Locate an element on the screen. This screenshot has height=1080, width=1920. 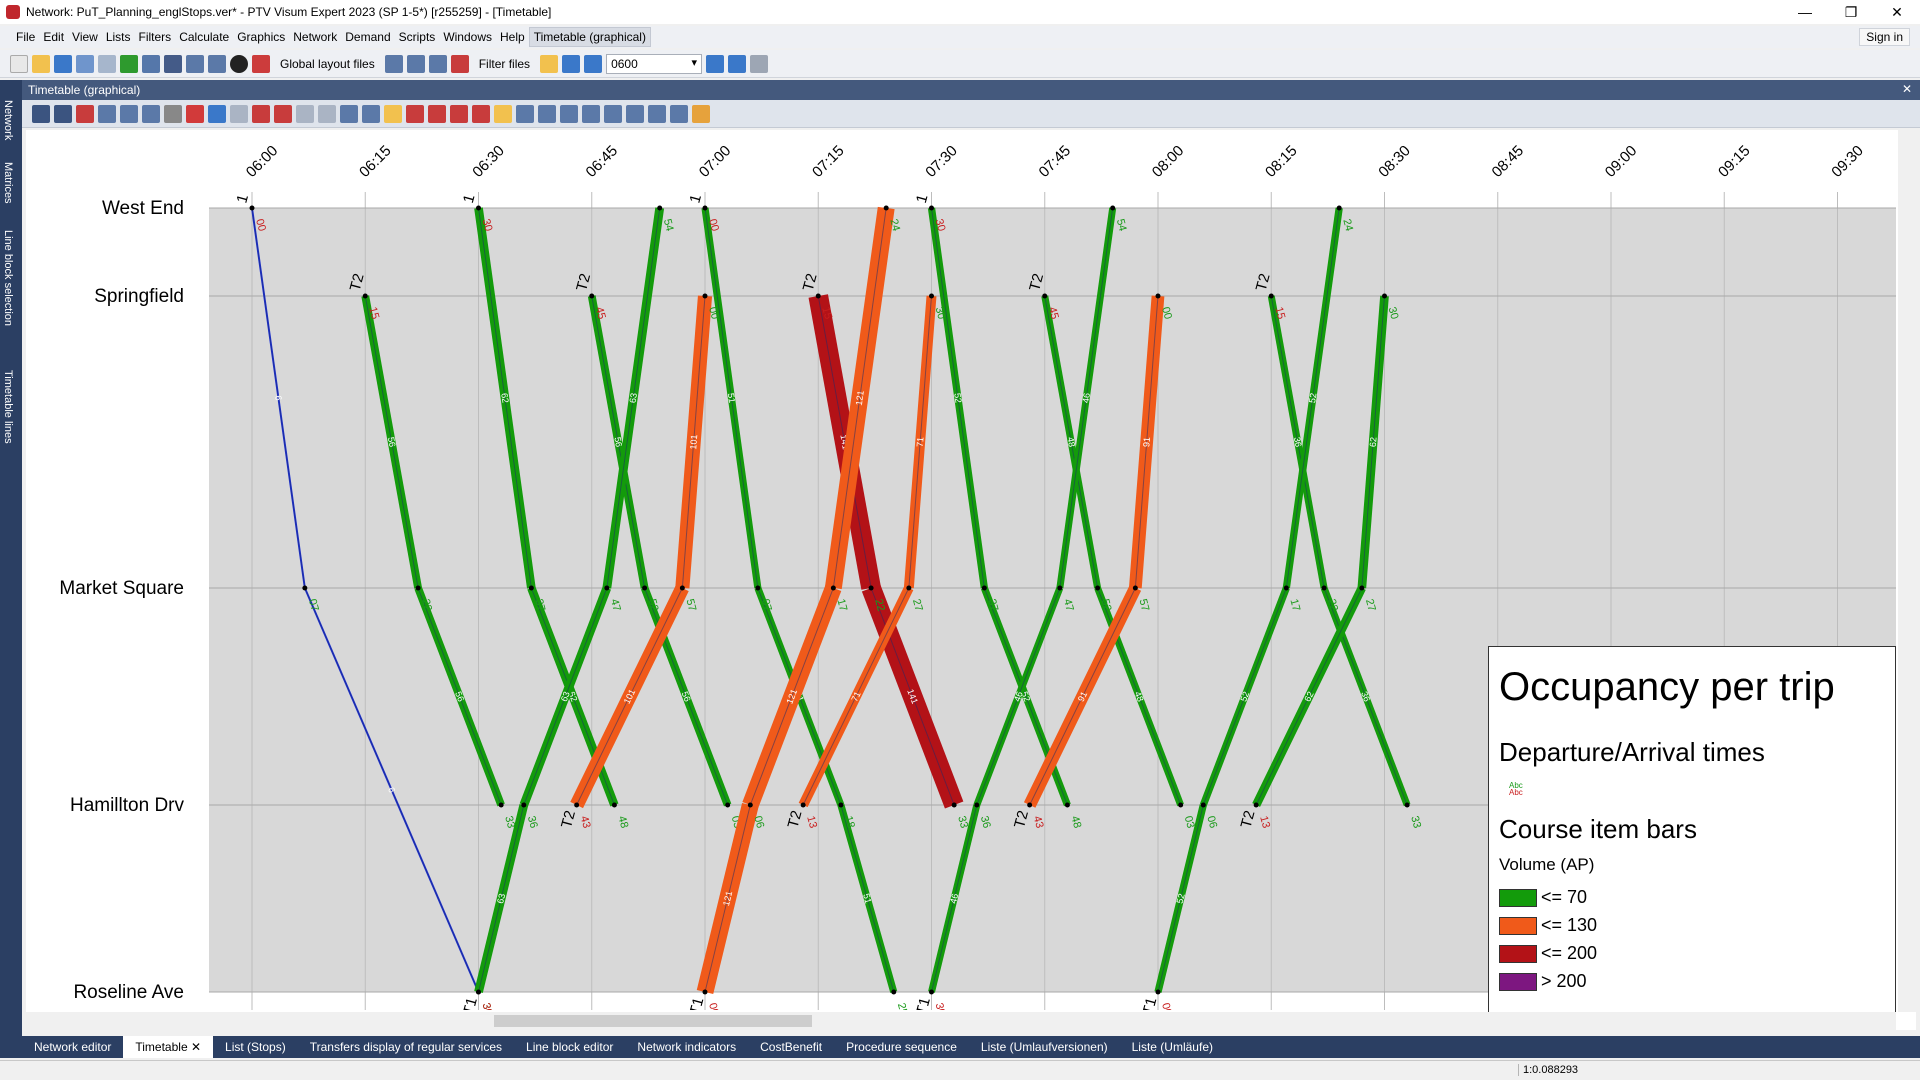
trip-pp-icon is located at coordinates (459, 113).